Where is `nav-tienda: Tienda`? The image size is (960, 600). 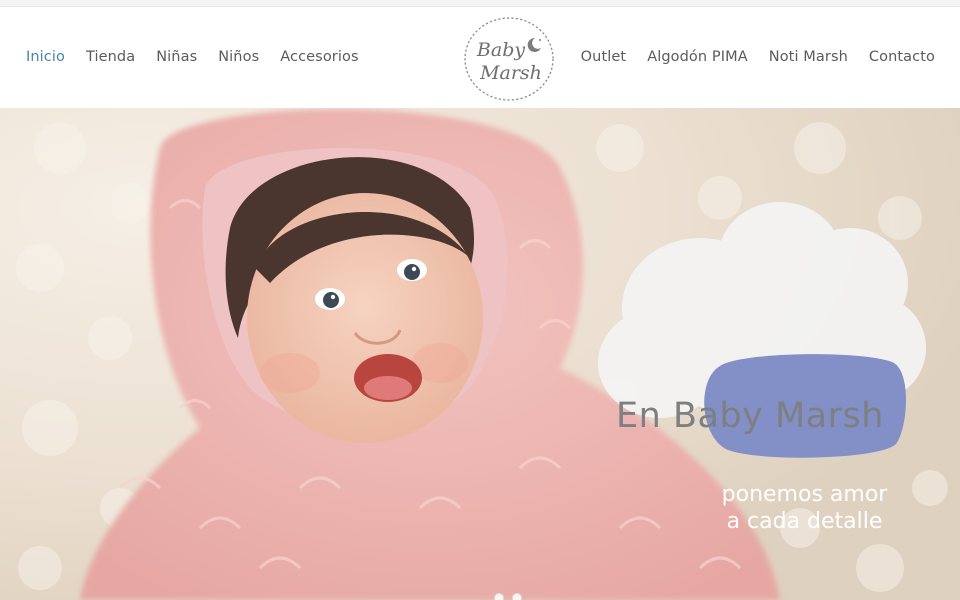
nav-tienda: Tienda is located at coordinates (110, 57).